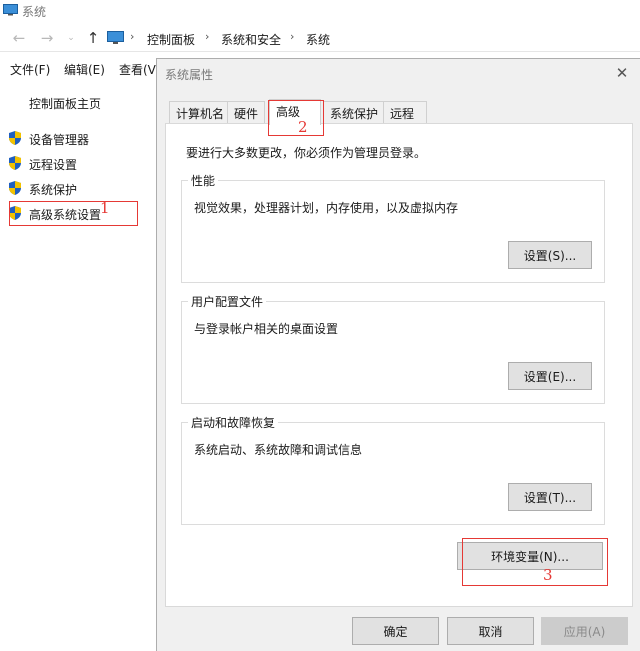 The width and height of the screenshot is (640, 651). Describe the element at coordinates (227, 301) in the screenshot. I see `group-label-user-profiles: 用户配置文件` at that location.